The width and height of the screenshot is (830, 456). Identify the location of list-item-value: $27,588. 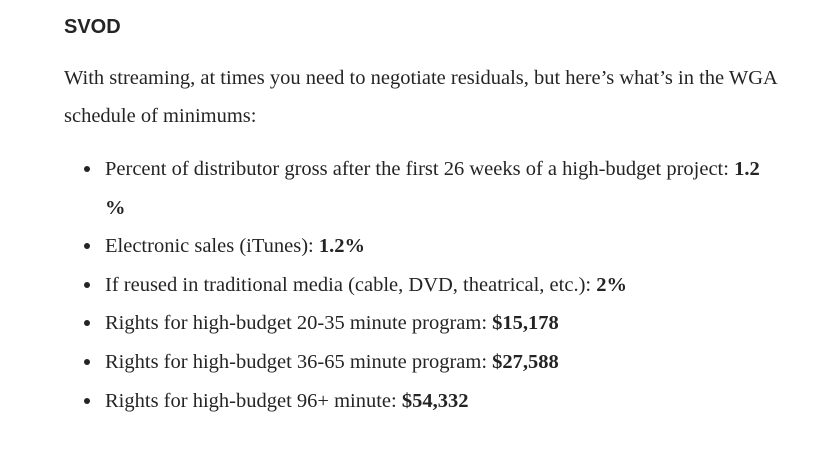
(525, 361).